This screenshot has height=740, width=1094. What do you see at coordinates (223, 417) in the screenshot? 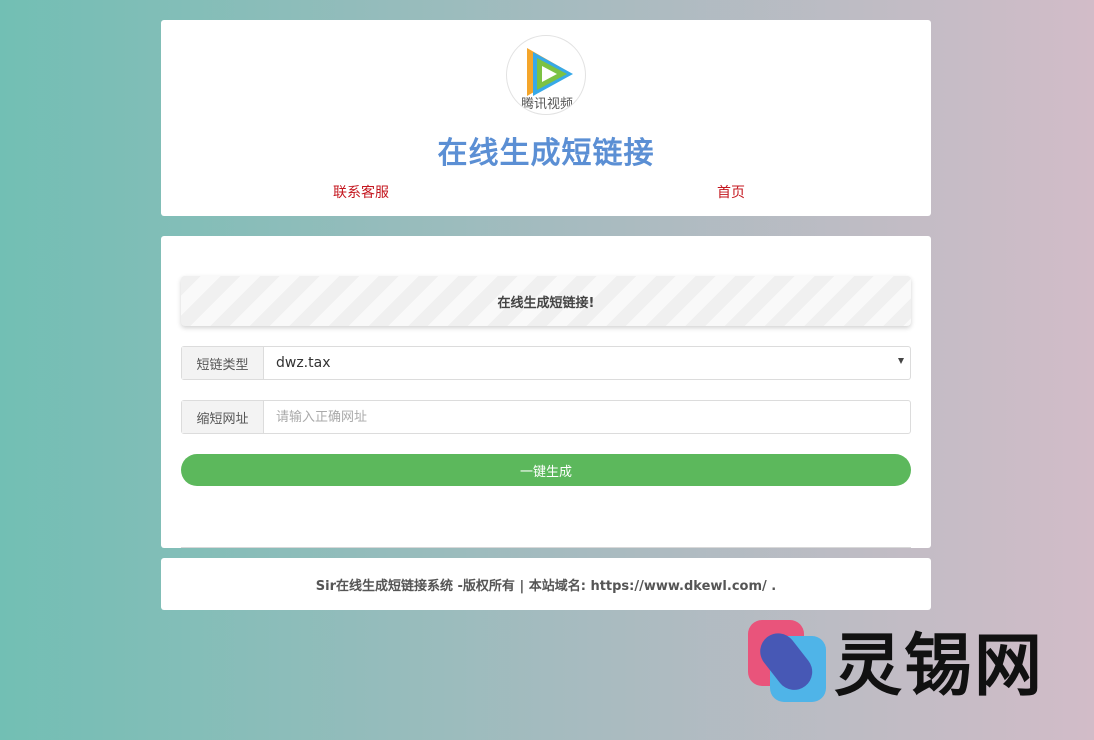
I see `shorten-url-label: 缩短网址` at bounding box center [223, 417].